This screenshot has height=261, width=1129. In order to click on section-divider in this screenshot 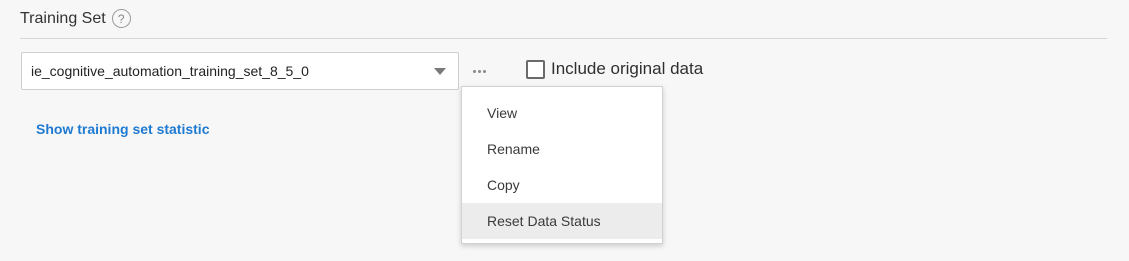, I will do `click(563, 38)`.